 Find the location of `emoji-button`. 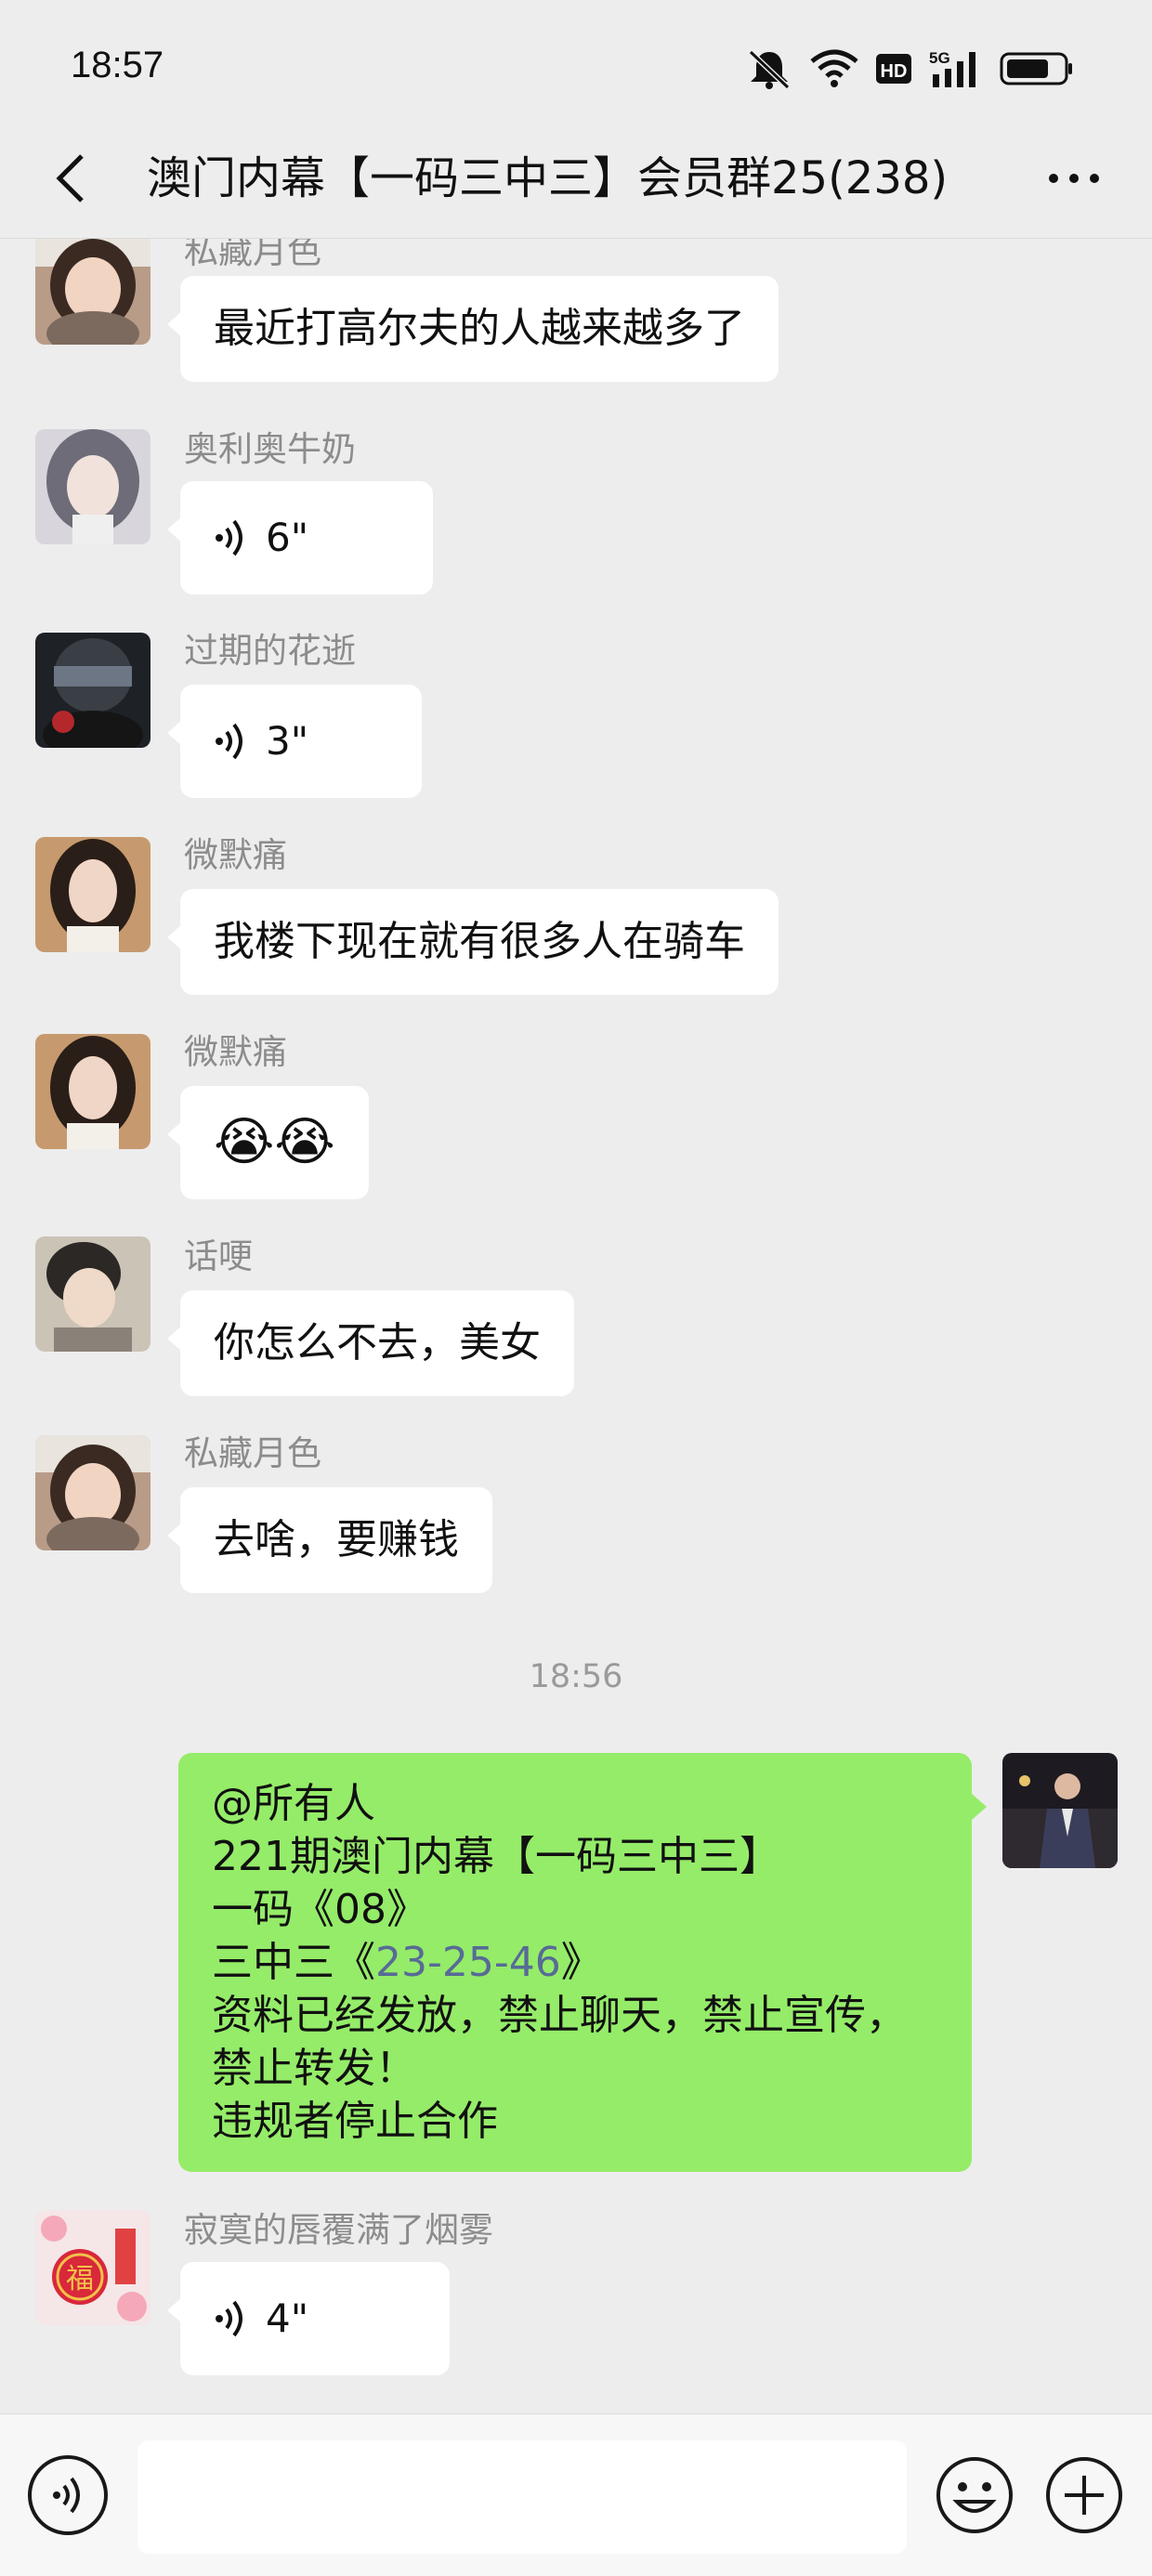

emoji-button is located at coordinates (975, 2495).